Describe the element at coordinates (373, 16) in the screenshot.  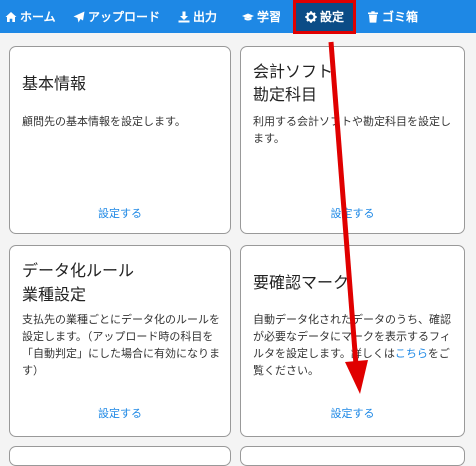
I see `trash-icon` at that location.